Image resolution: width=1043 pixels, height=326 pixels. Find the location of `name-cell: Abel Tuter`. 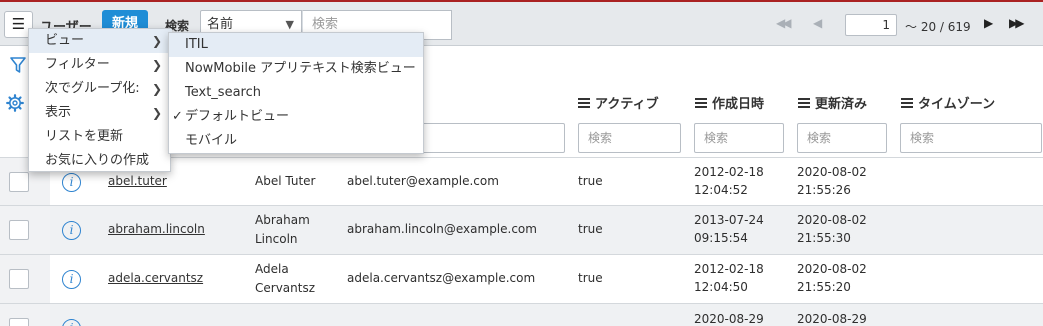

name-cell: Abel Tuter is located at coordinates (285, 181).